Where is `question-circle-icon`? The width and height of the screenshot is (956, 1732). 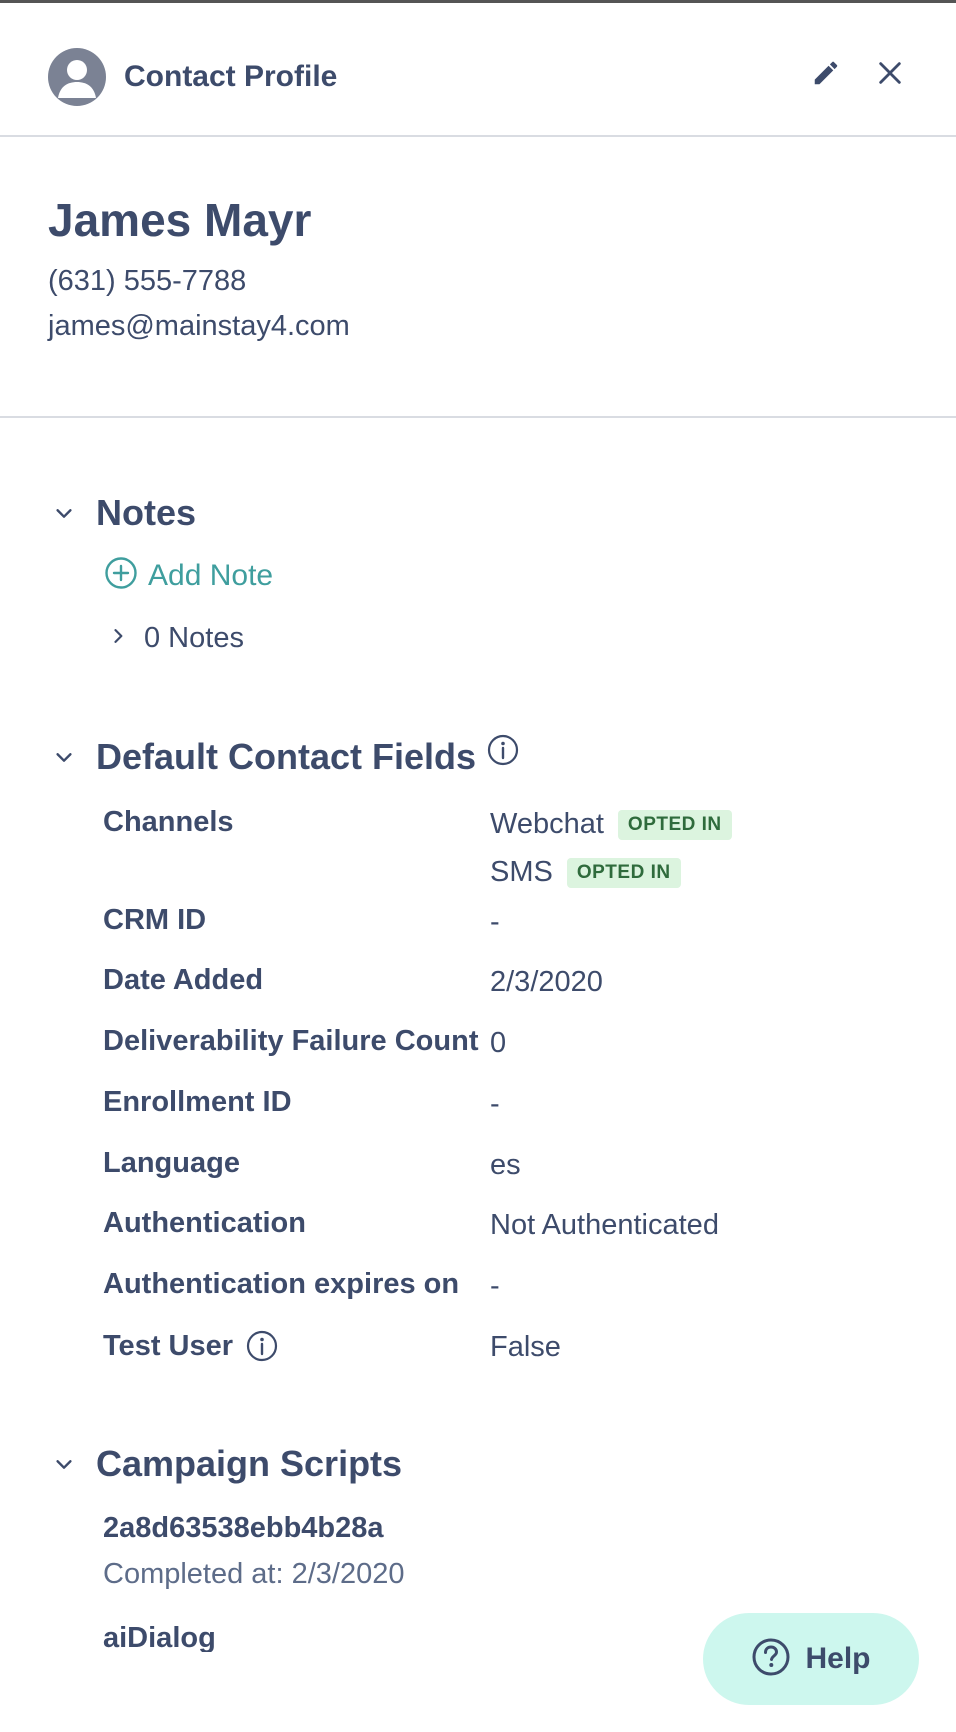 question-circle-icon is located at coordinates (771, 1659).